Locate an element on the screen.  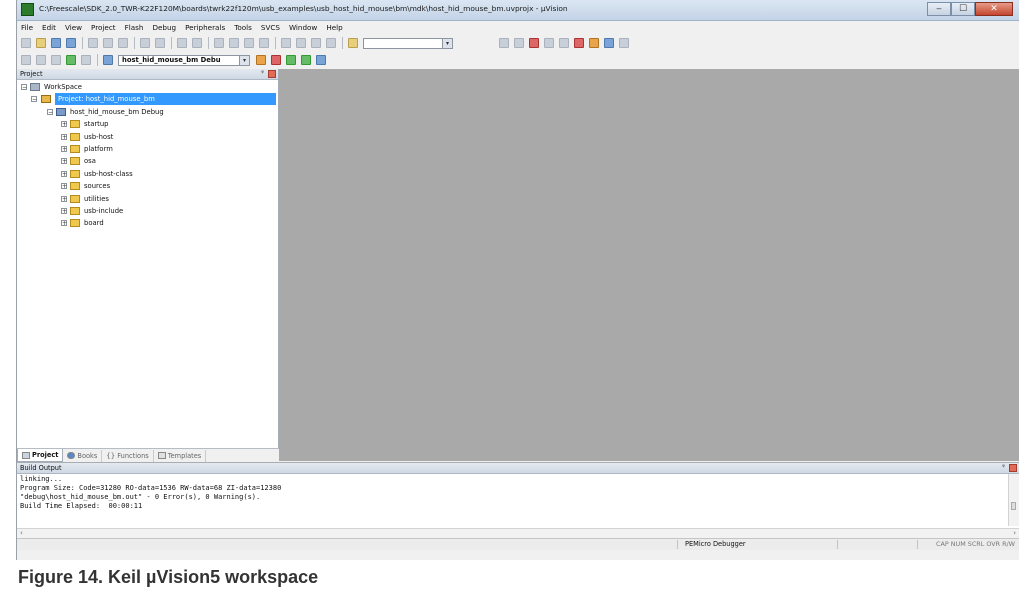
tree-node-project: − Project: host_hid_mouse_bm is located at coordinates (147, 99).